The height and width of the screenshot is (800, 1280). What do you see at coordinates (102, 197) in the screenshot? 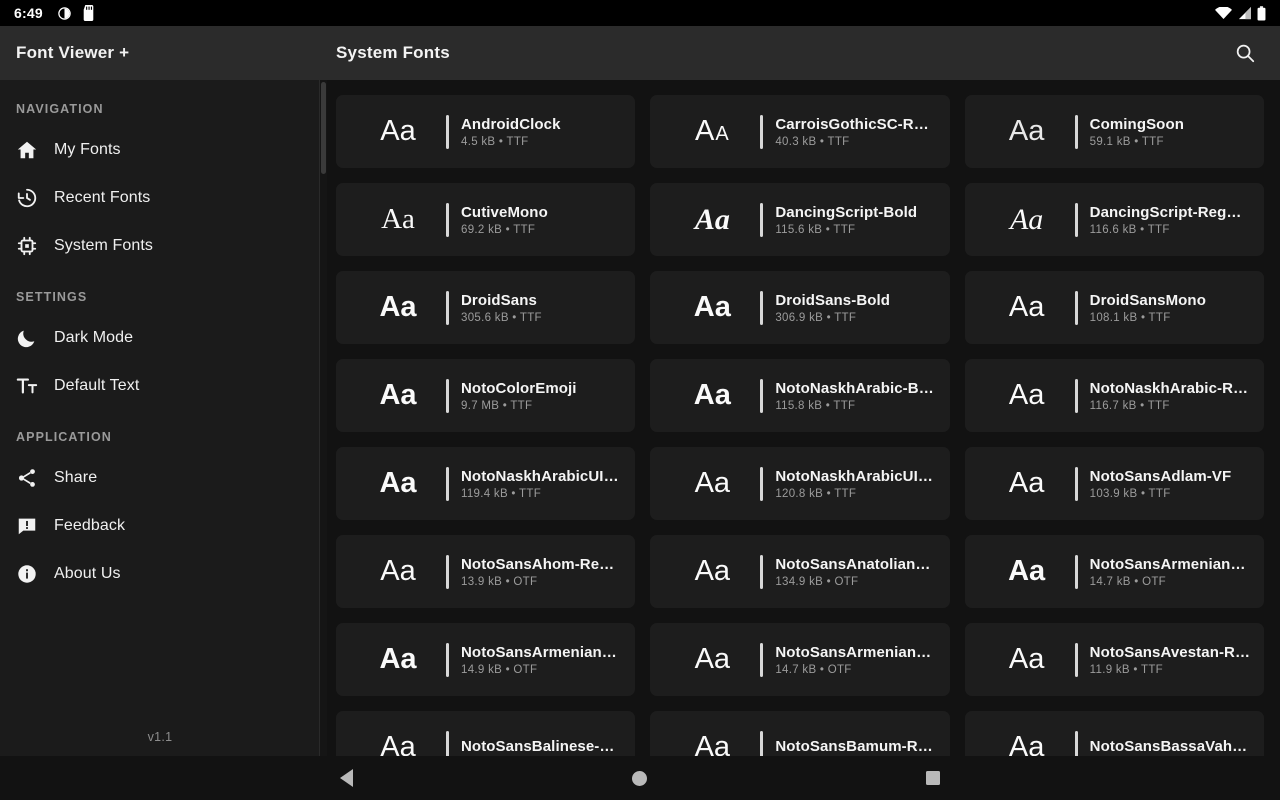
I see `sidebar-item-label: Recent Fonts` at bounding box center [102, 197].